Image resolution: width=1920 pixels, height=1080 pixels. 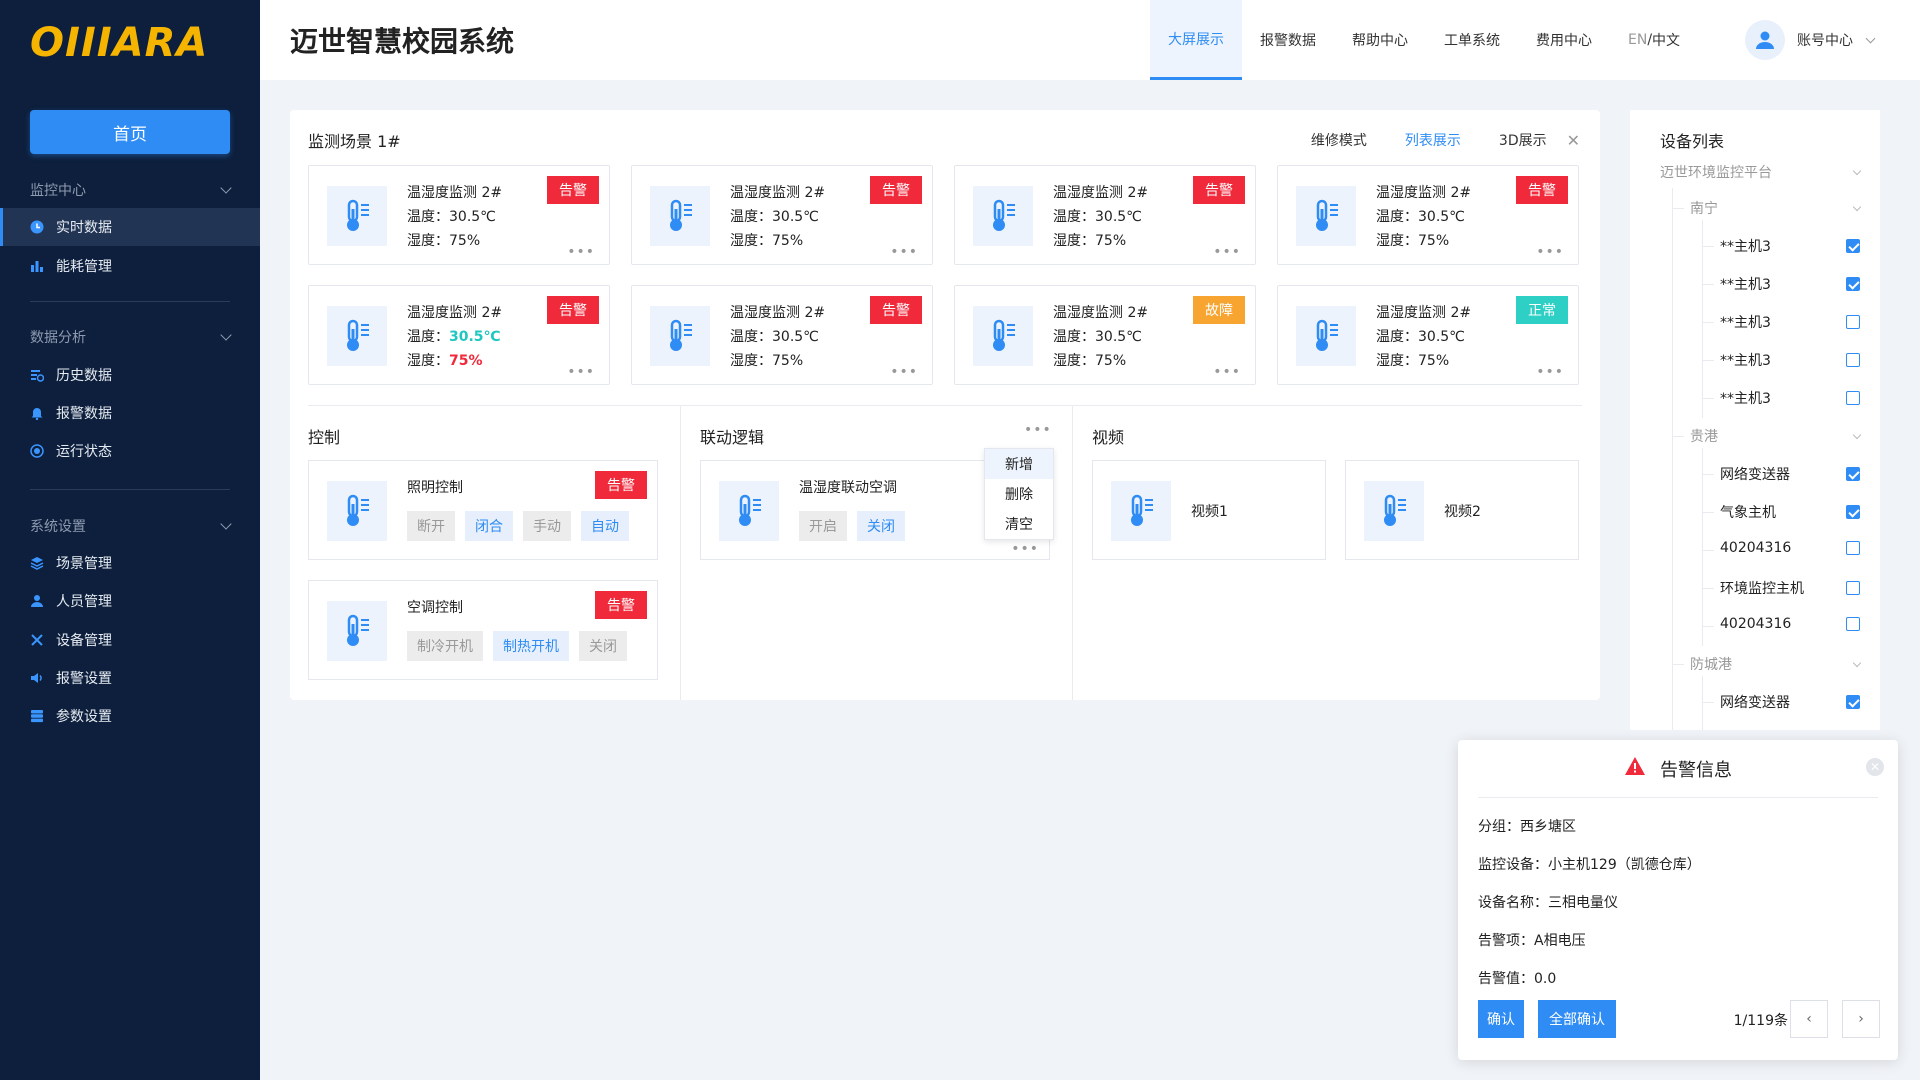 What do you see at coordinates (1517, 978) in the screenshot?
I see `alarm-detail-row: 告警值：0.0` at bounding box center [1517, 978].